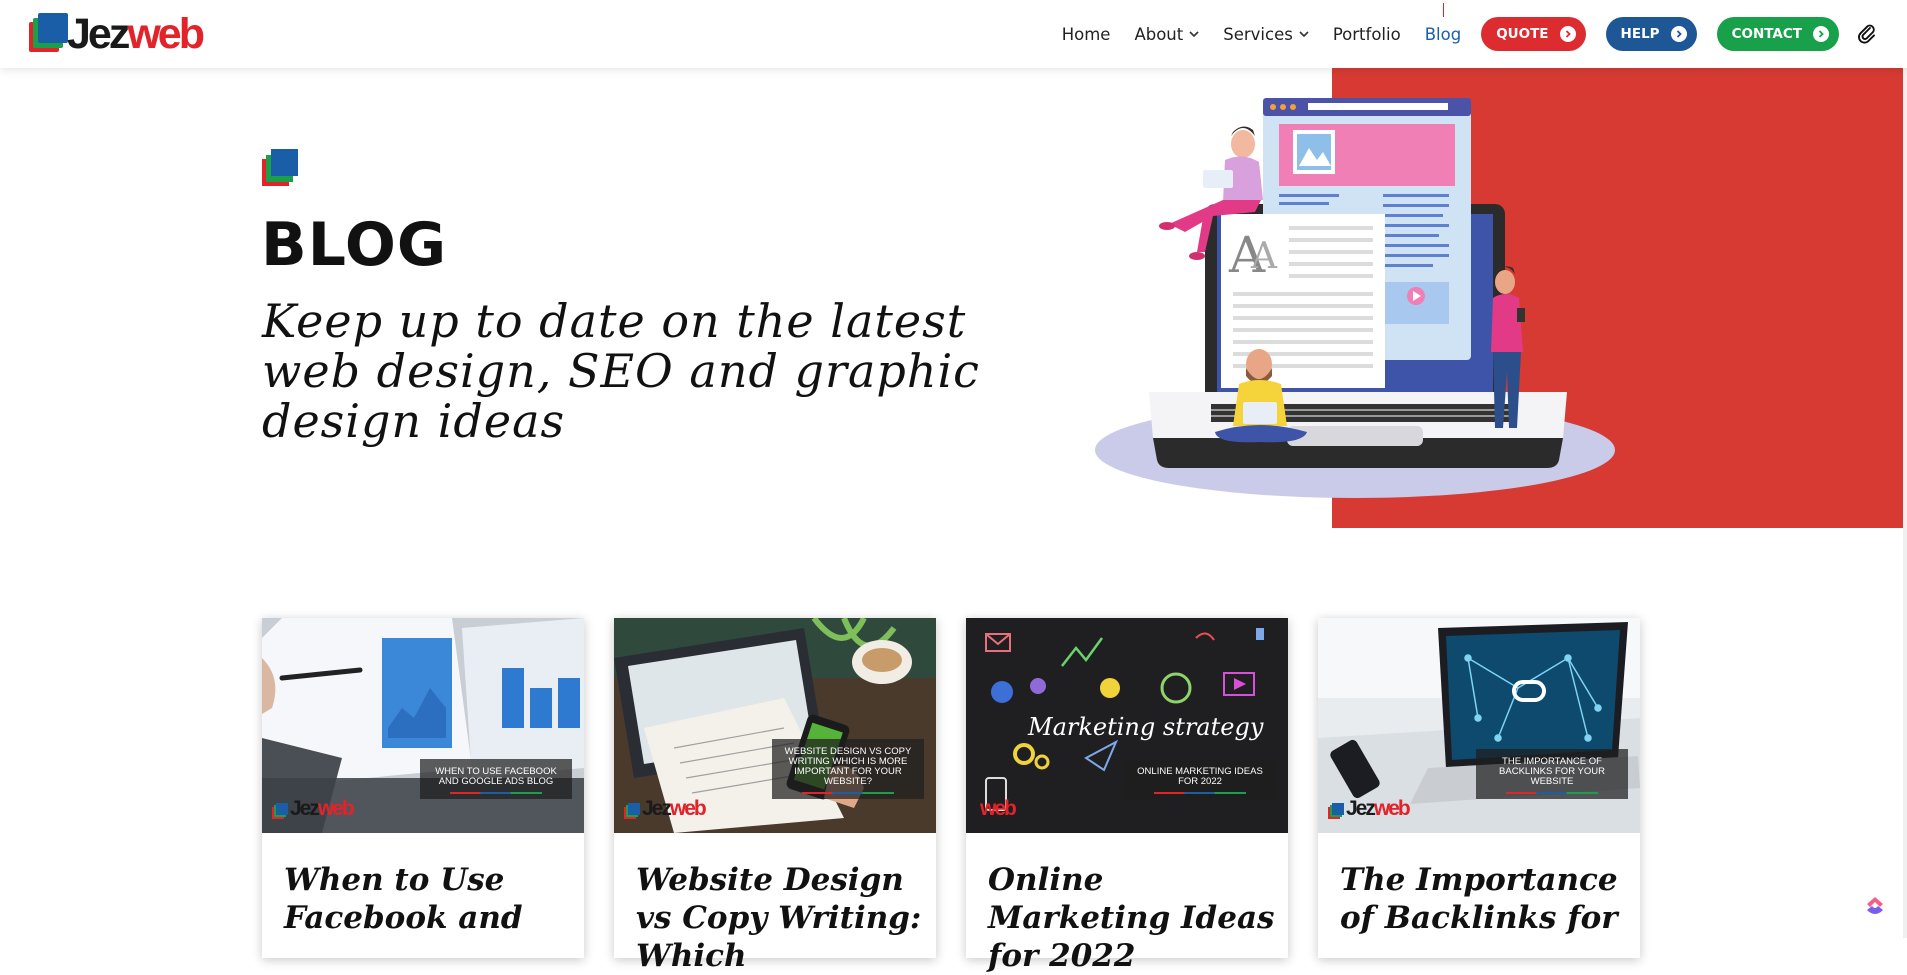 The image size is (1907, 975). Describe the element at coordinates (1766, 34) in the screenshot. I see `contact-button-label: CONTACT` at that location.